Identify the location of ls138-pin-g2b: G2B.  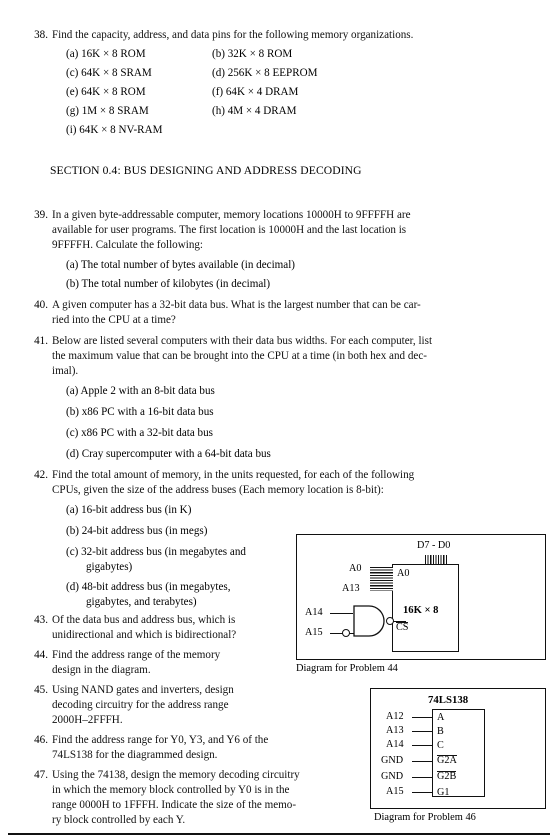
(447, 777).